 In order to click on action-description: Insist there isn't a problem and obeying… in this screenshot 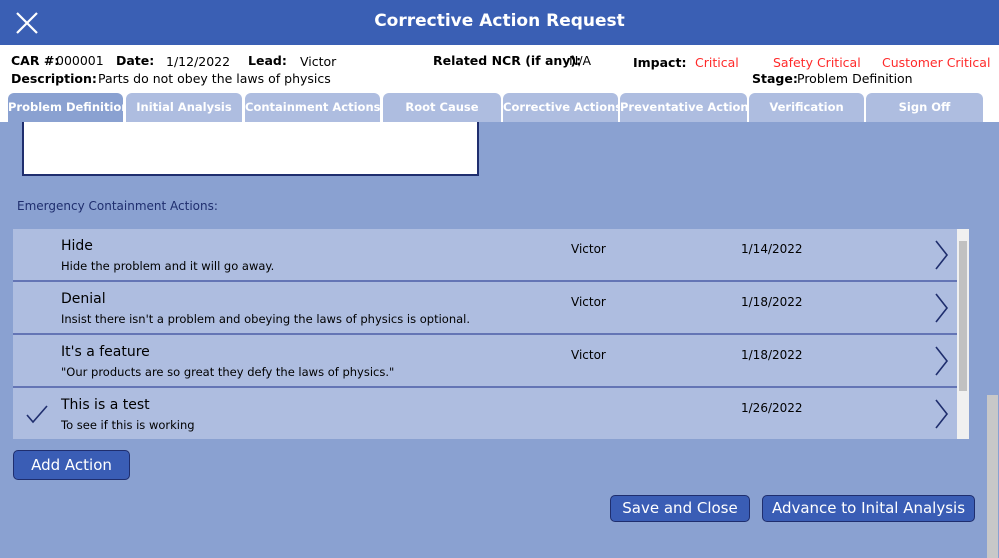, I will do `click(266, 319)`.